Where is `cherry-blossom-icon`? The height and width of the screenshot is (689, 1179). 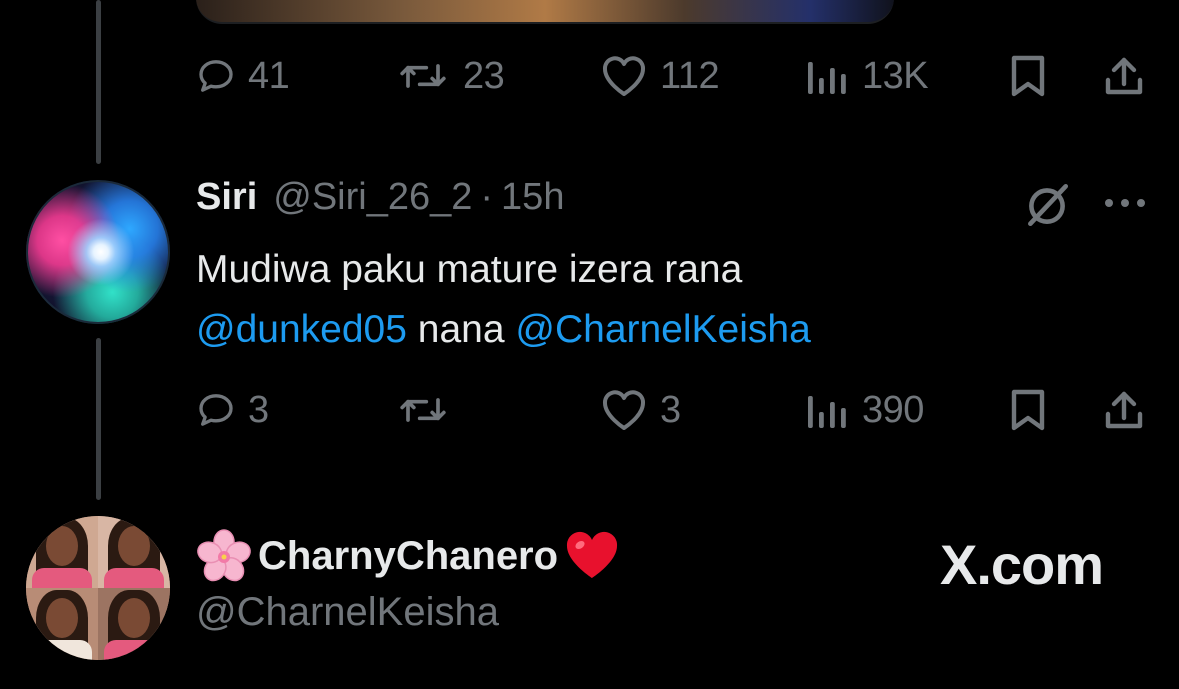 cherry-blossom-icon is located at coordinates (224, 555).